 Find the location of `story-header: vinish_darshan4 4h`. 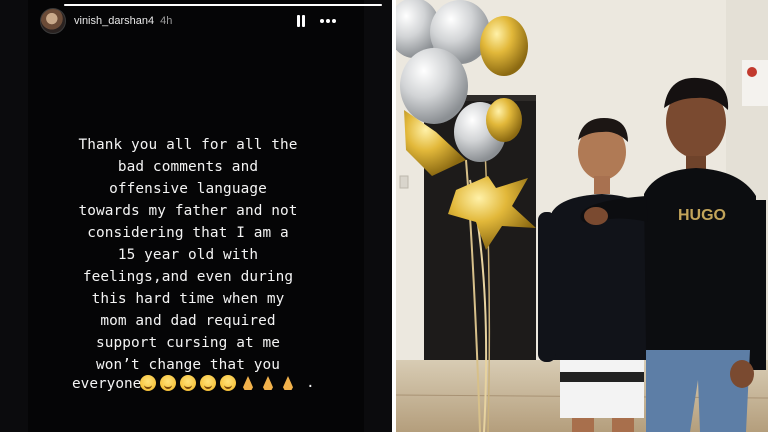

story-header: vinish_darshan4 4h is located at coordinates (188, 21).